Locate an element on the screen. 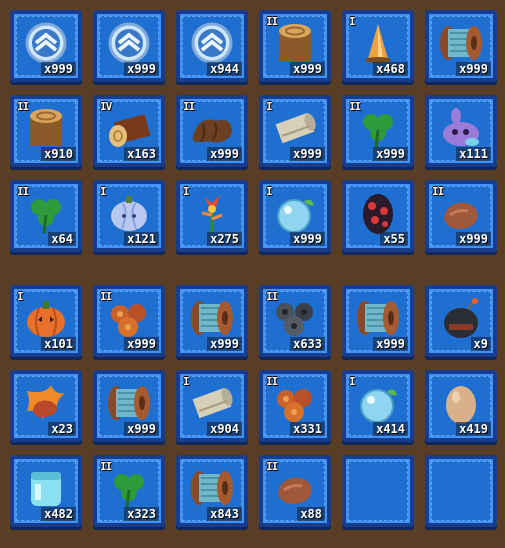  item-quantity: x55 is located at coordinates (394, 239).